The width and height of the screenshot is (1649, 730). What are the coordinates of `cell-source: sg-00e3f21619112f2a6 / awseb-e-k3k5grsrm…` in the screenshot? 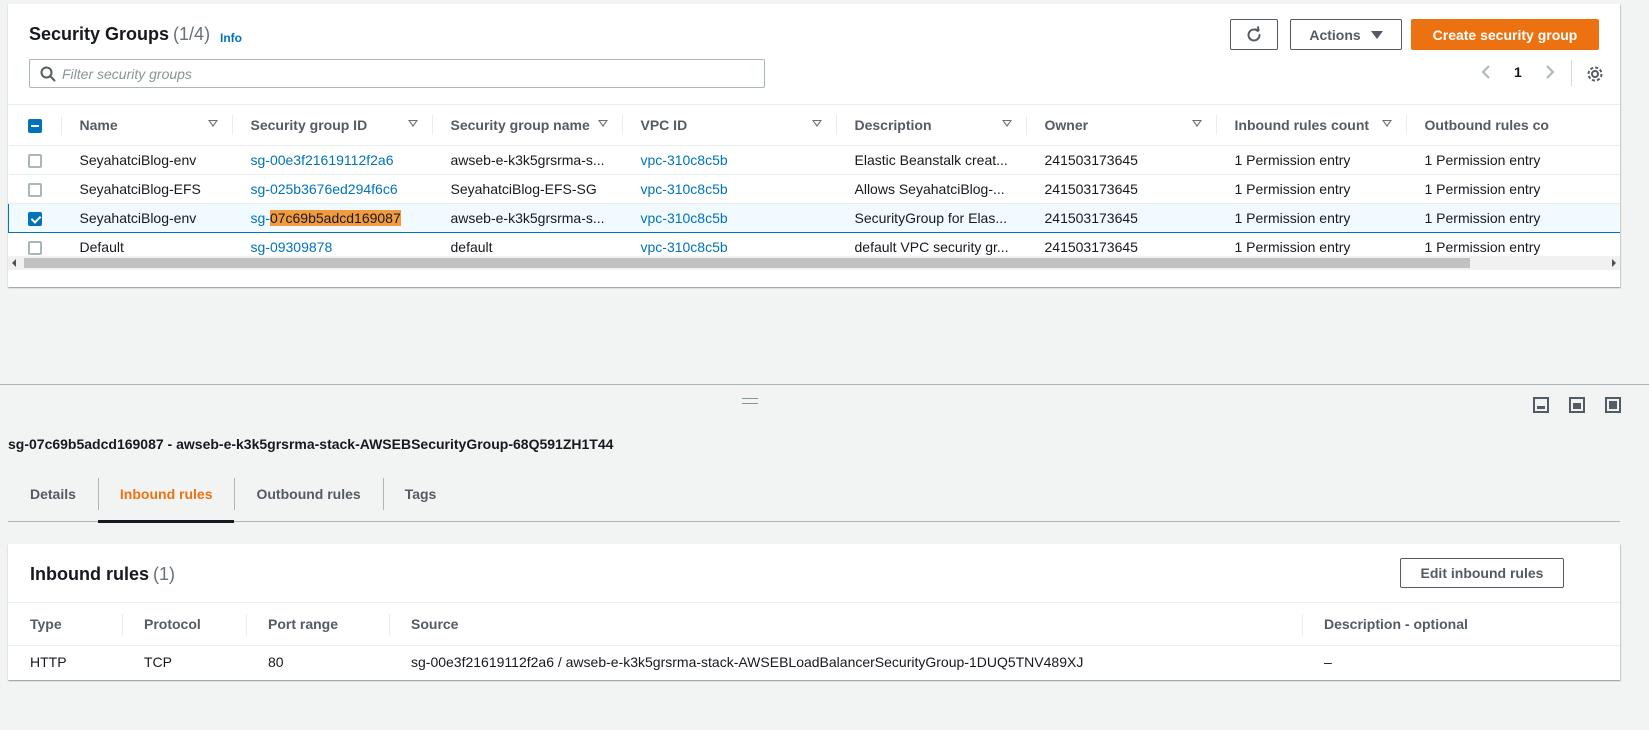 It's located at (747, 662).